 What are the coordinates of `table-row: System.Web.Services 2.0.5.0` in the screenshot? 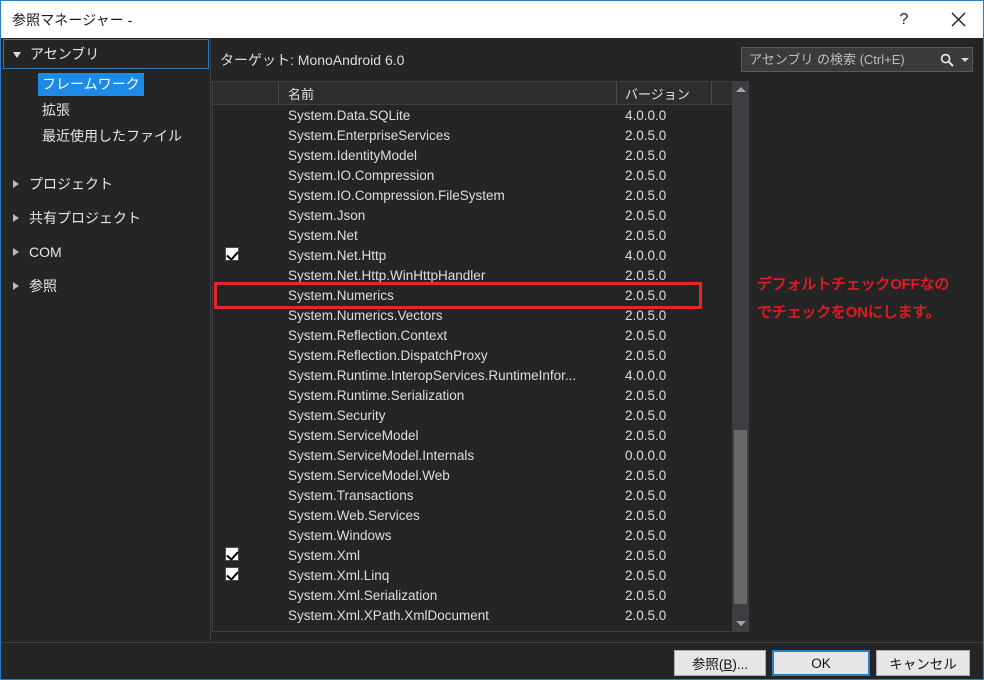 It's located at (472, 515).